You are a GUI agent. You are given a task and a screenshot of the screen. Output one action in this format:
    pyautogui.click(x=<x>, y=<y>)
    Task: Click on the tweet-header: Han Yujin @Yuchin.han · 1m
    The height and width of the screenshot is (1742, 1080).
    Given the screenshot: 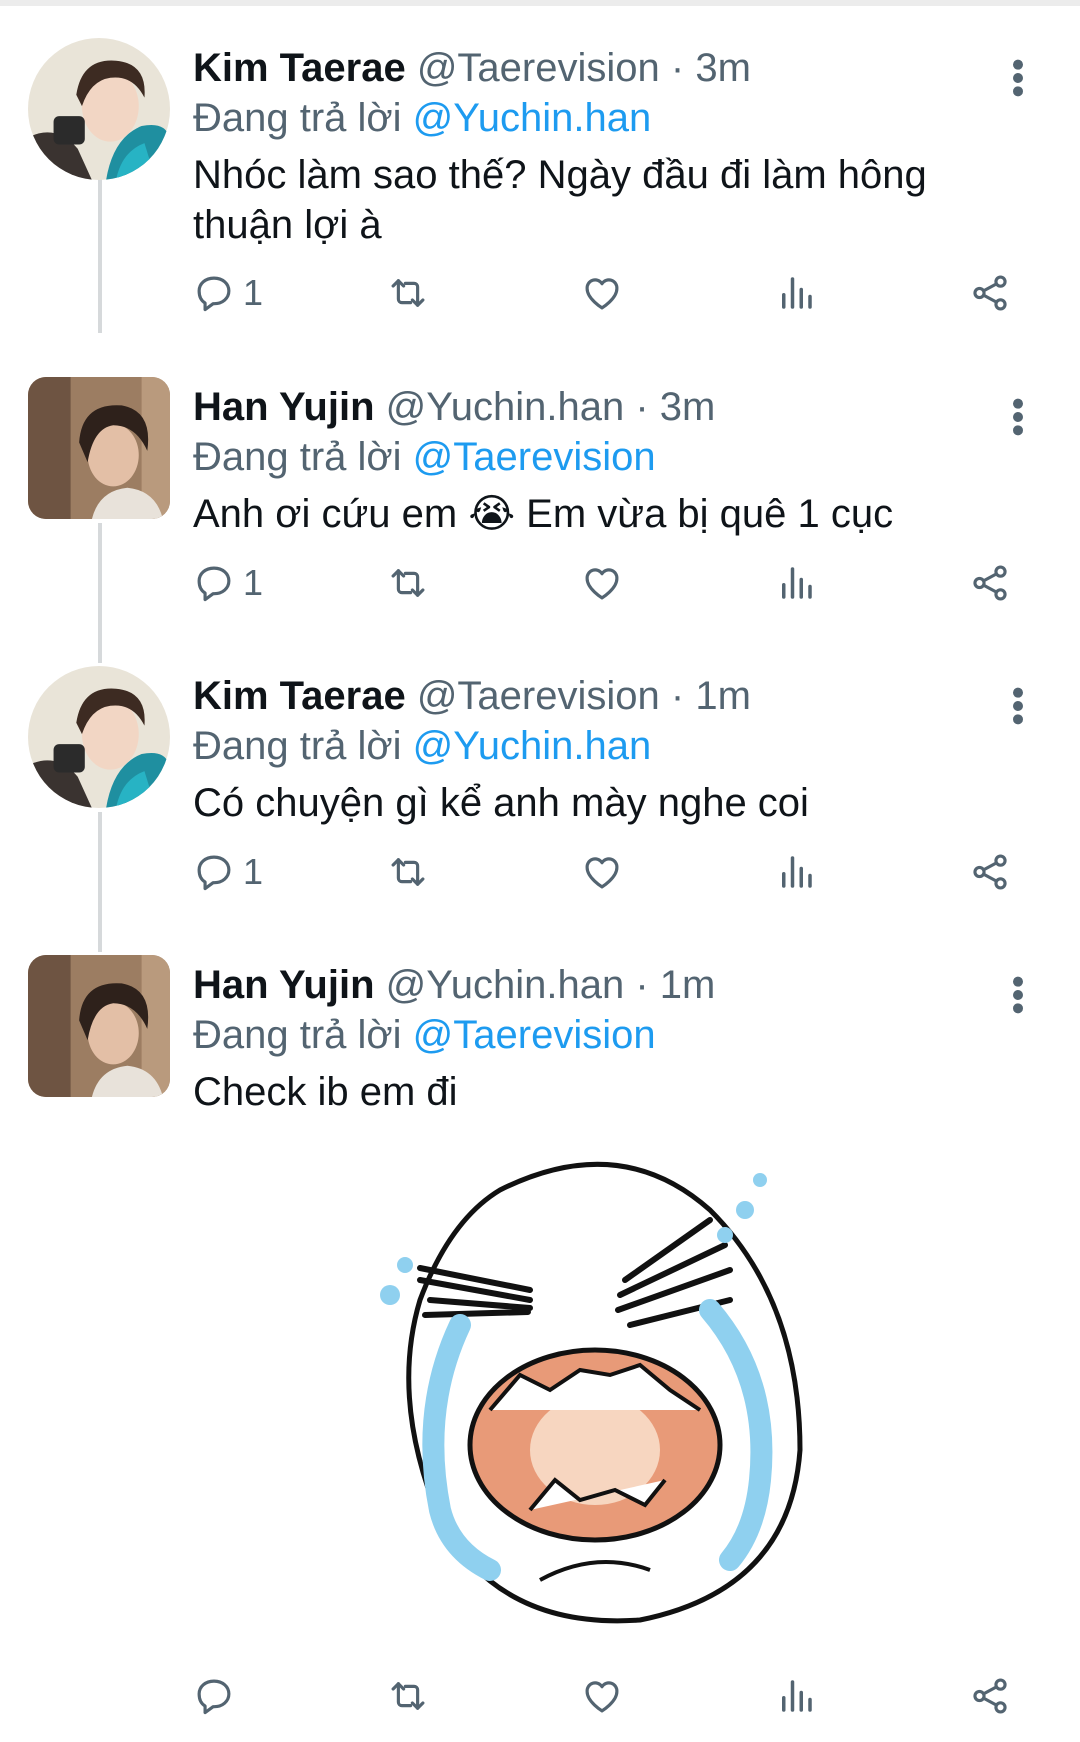 What is the action you would take?
    pyautogui.click(x=454, y=985)
    